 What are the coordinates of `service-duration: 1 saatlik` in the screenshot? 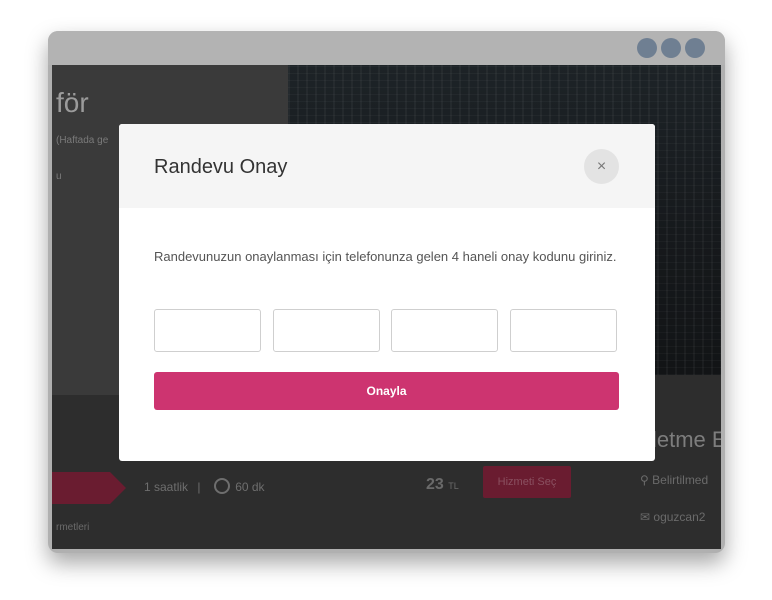 It's located at (166, 487).